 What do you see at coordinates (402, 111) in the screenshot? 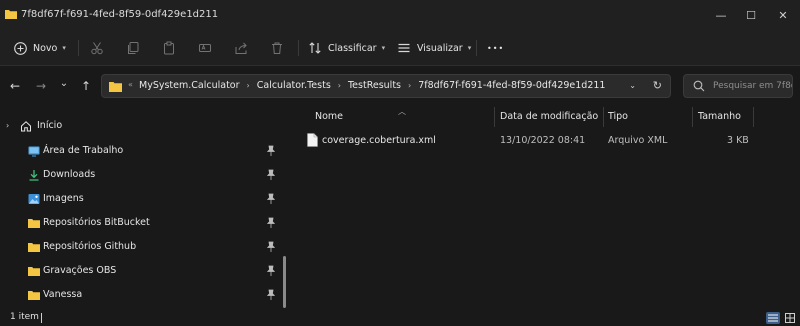
I see `sort-ascending-icon: ︿` at bounding box center [402, 111].